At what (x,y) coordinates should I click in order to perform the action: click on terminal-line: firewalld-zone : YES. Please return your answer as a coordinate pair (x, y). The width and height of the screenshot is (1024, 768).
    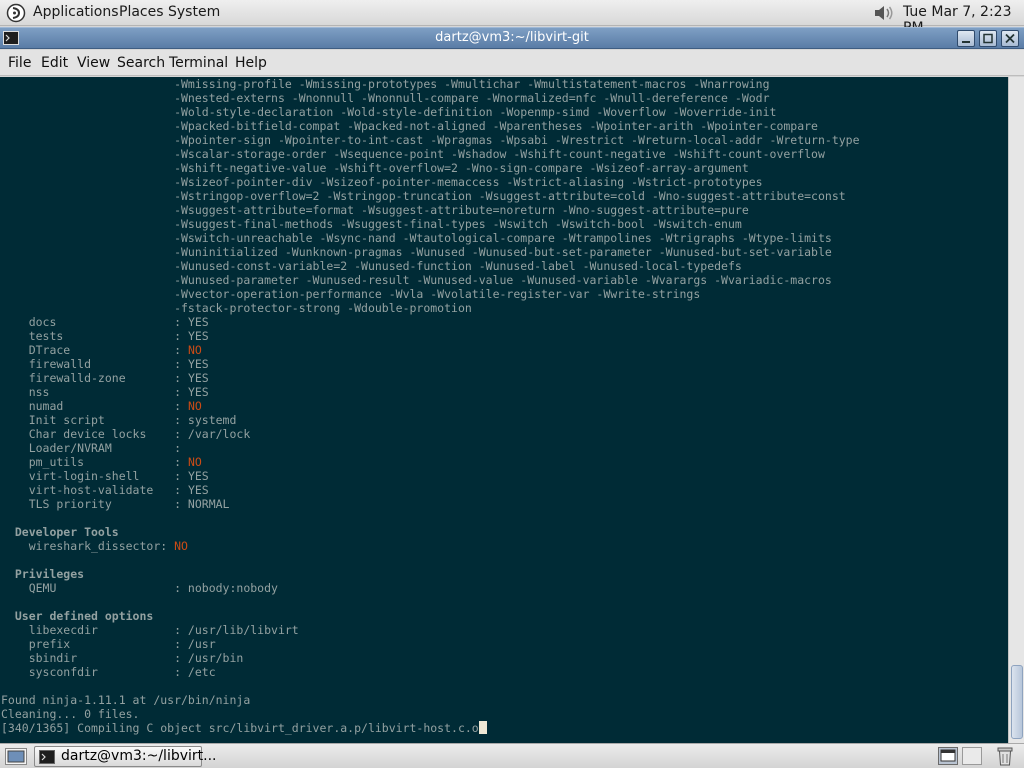
    Looking at the image, I should click on (430, 378).